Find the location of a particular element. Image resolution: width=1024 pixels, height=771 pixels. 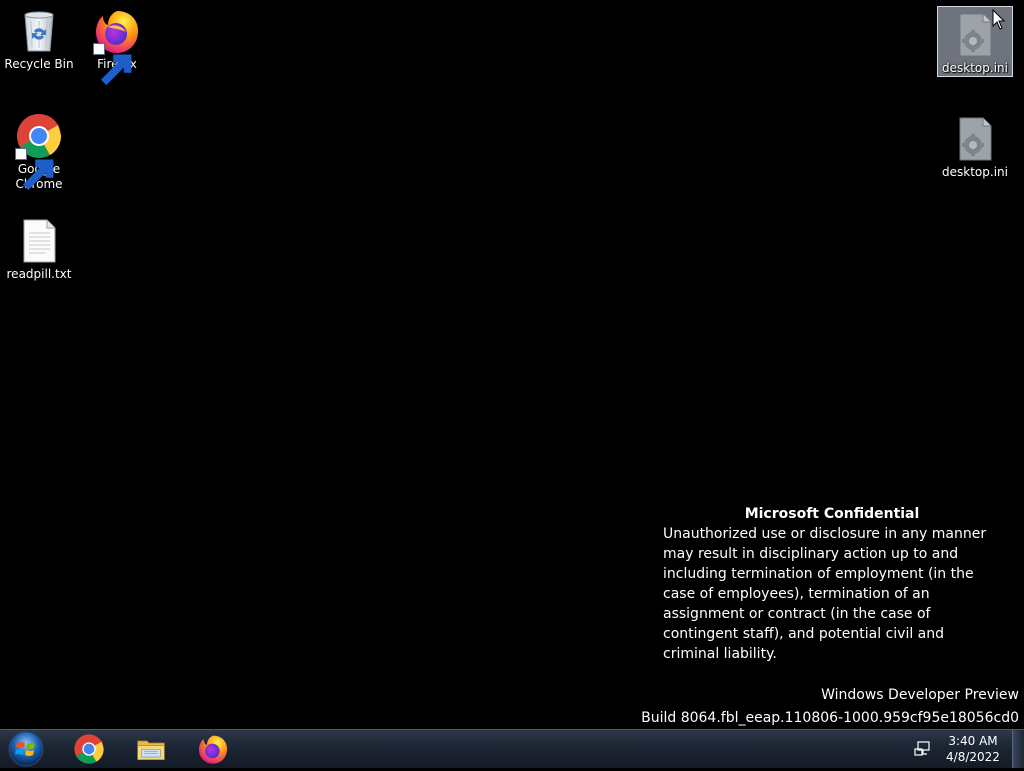

desktop-icon-recycle-bin: Recycle Bin is located at coordinates (39, 37).